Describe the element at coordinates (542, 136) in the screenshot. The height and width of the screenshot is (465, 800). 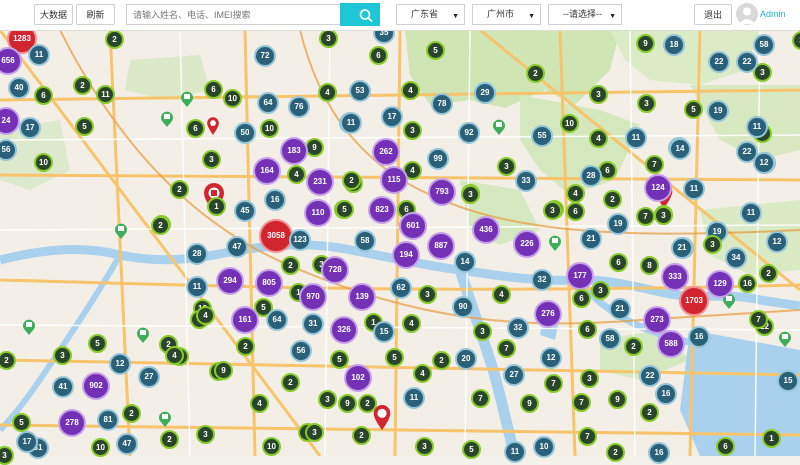
I see `cluster-marker: 55` at that location.